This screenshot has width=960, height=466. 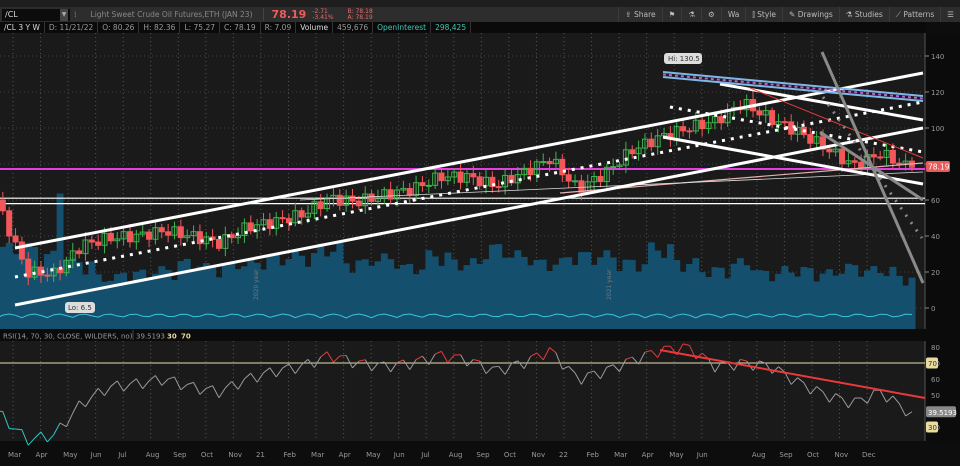 I want to click on low-label: Lo: 6.5, so click(x=80, y=307).